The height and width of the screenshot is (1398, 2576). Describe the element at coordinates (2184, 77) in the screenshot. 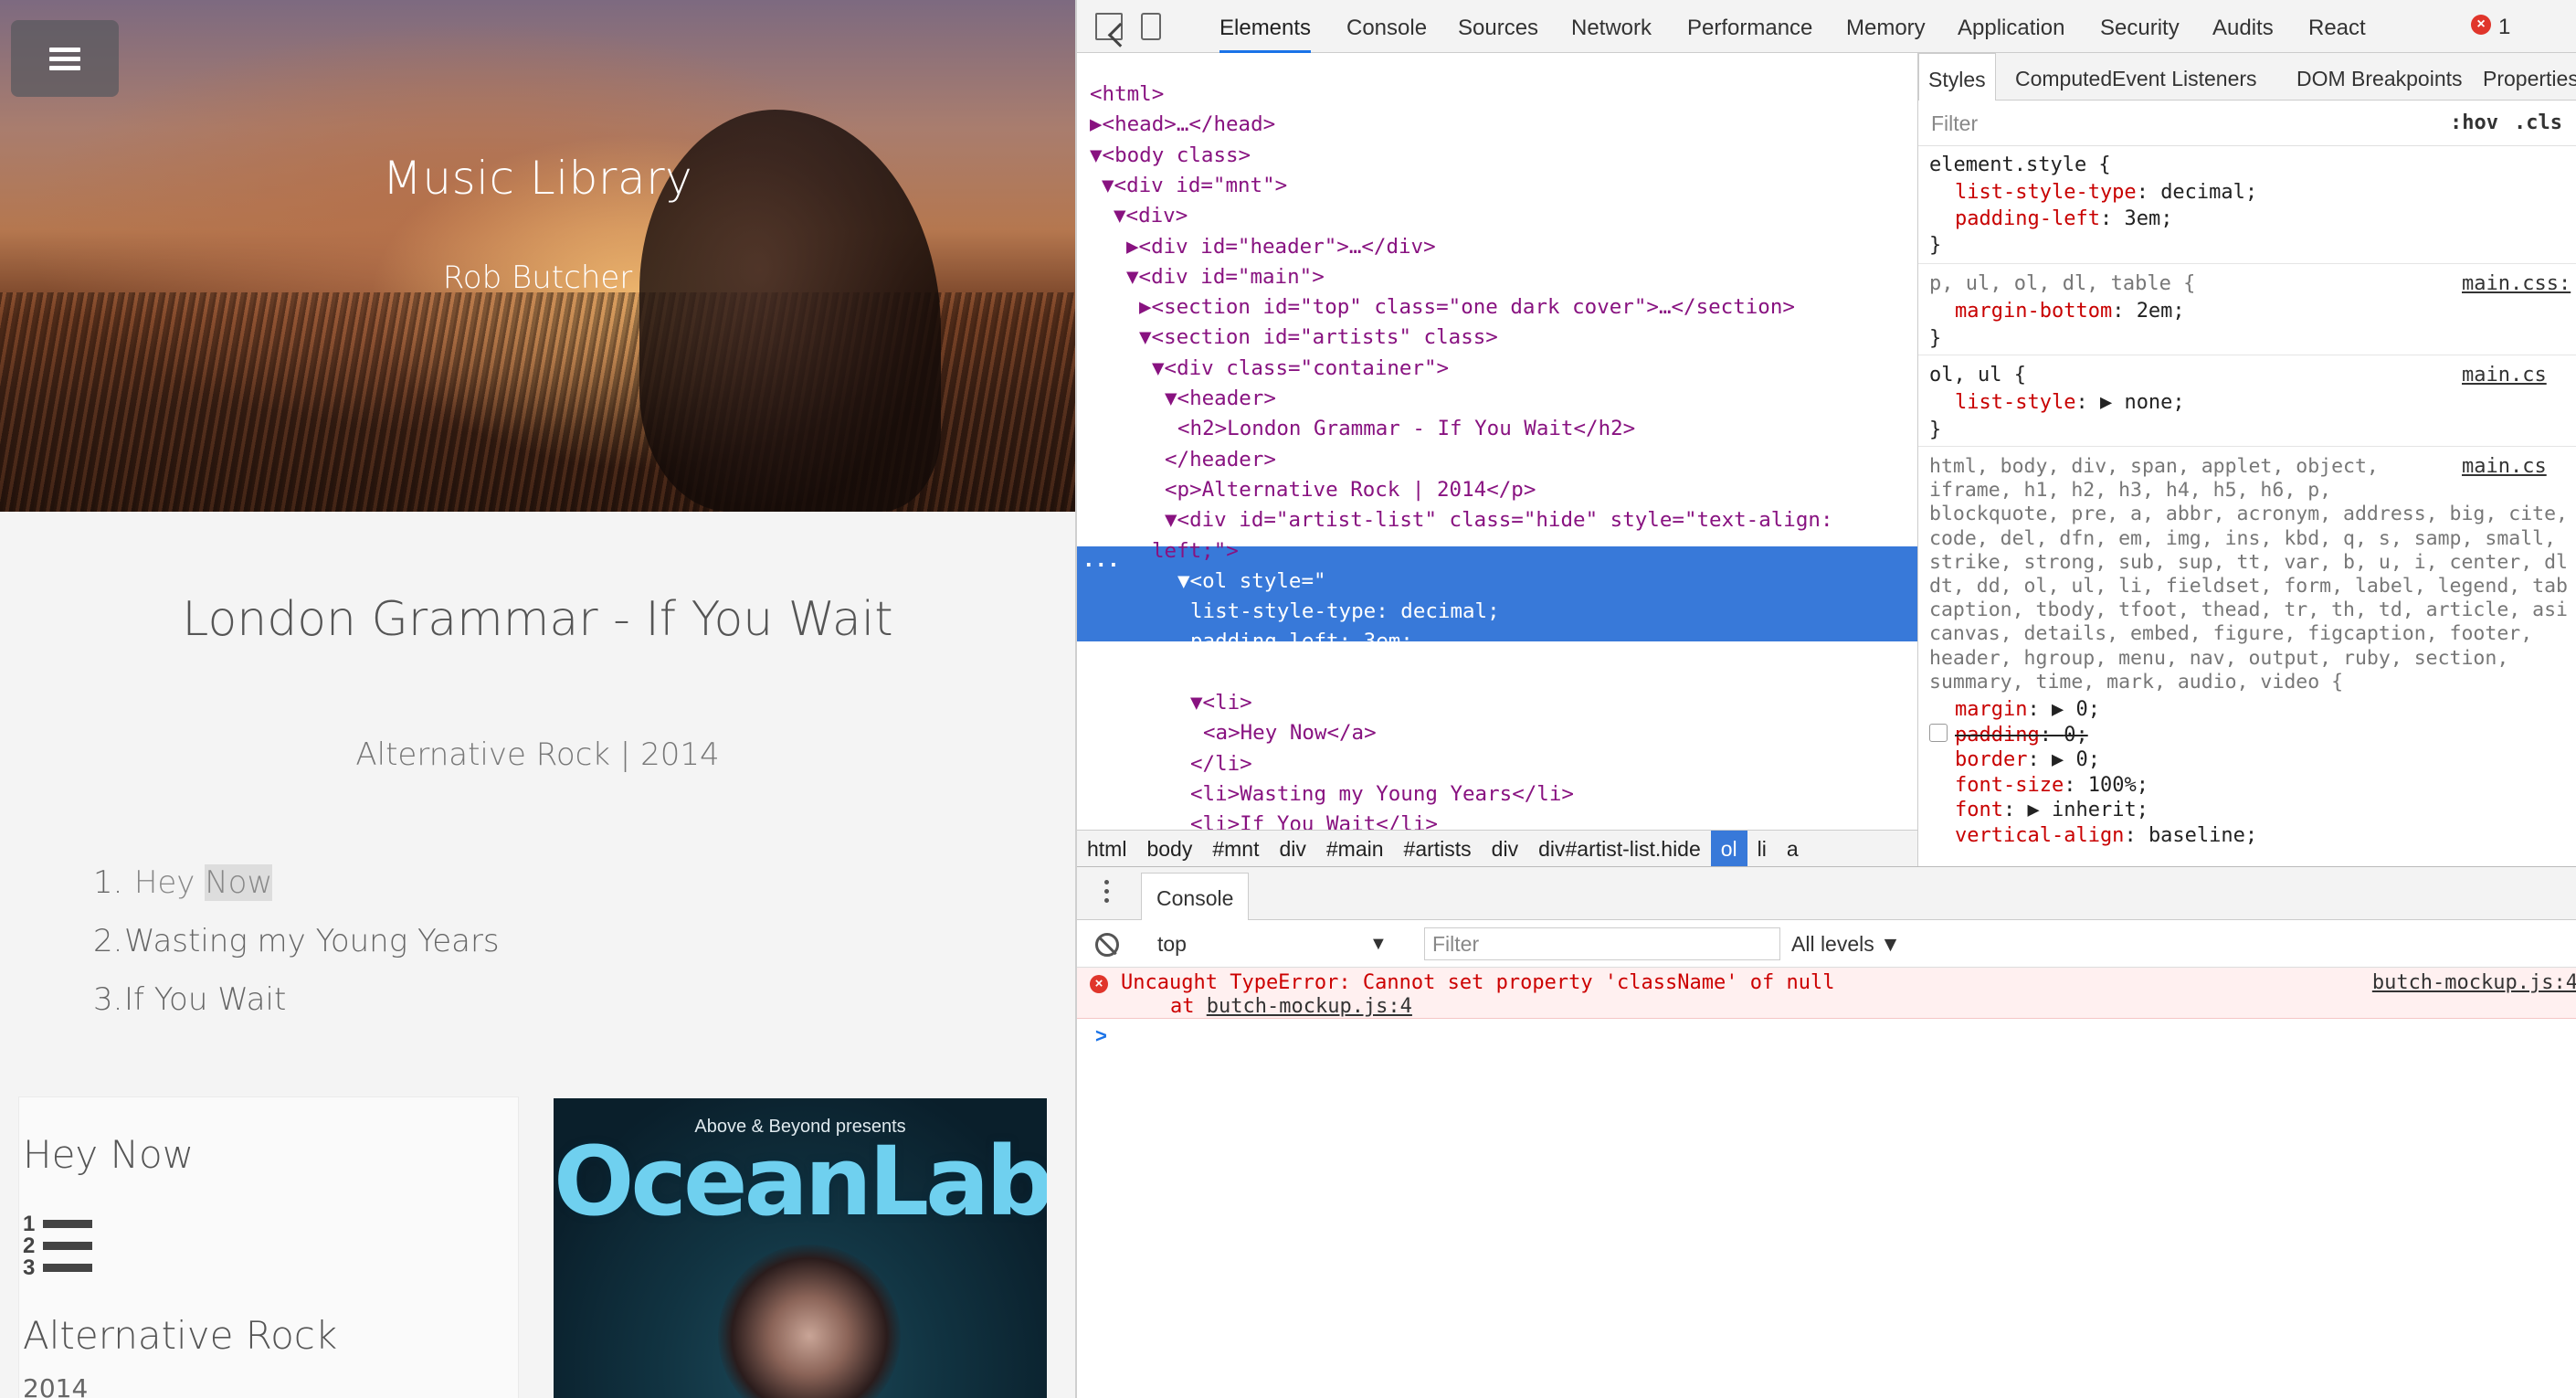

I see `tab-event-listeners: Event Listeners` at that location.